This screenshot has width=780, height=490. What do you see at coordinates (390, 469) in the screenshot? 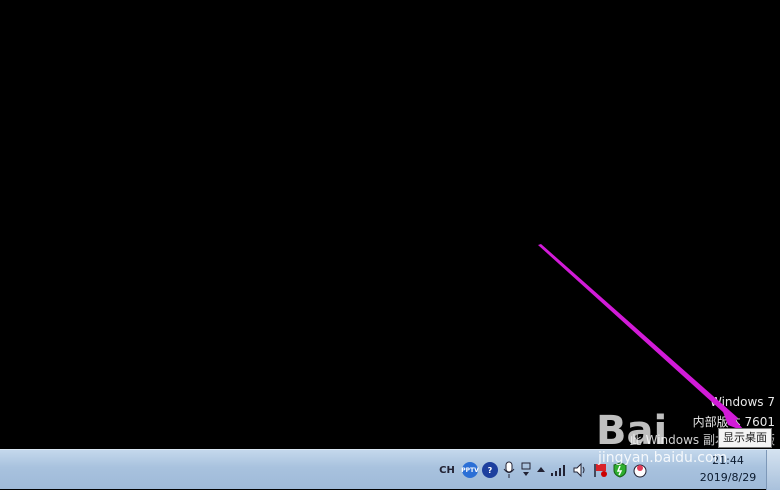
I see `taskbar: CH PPTV ? 21:44 2019/8/29` at bounding box center [390, 469].